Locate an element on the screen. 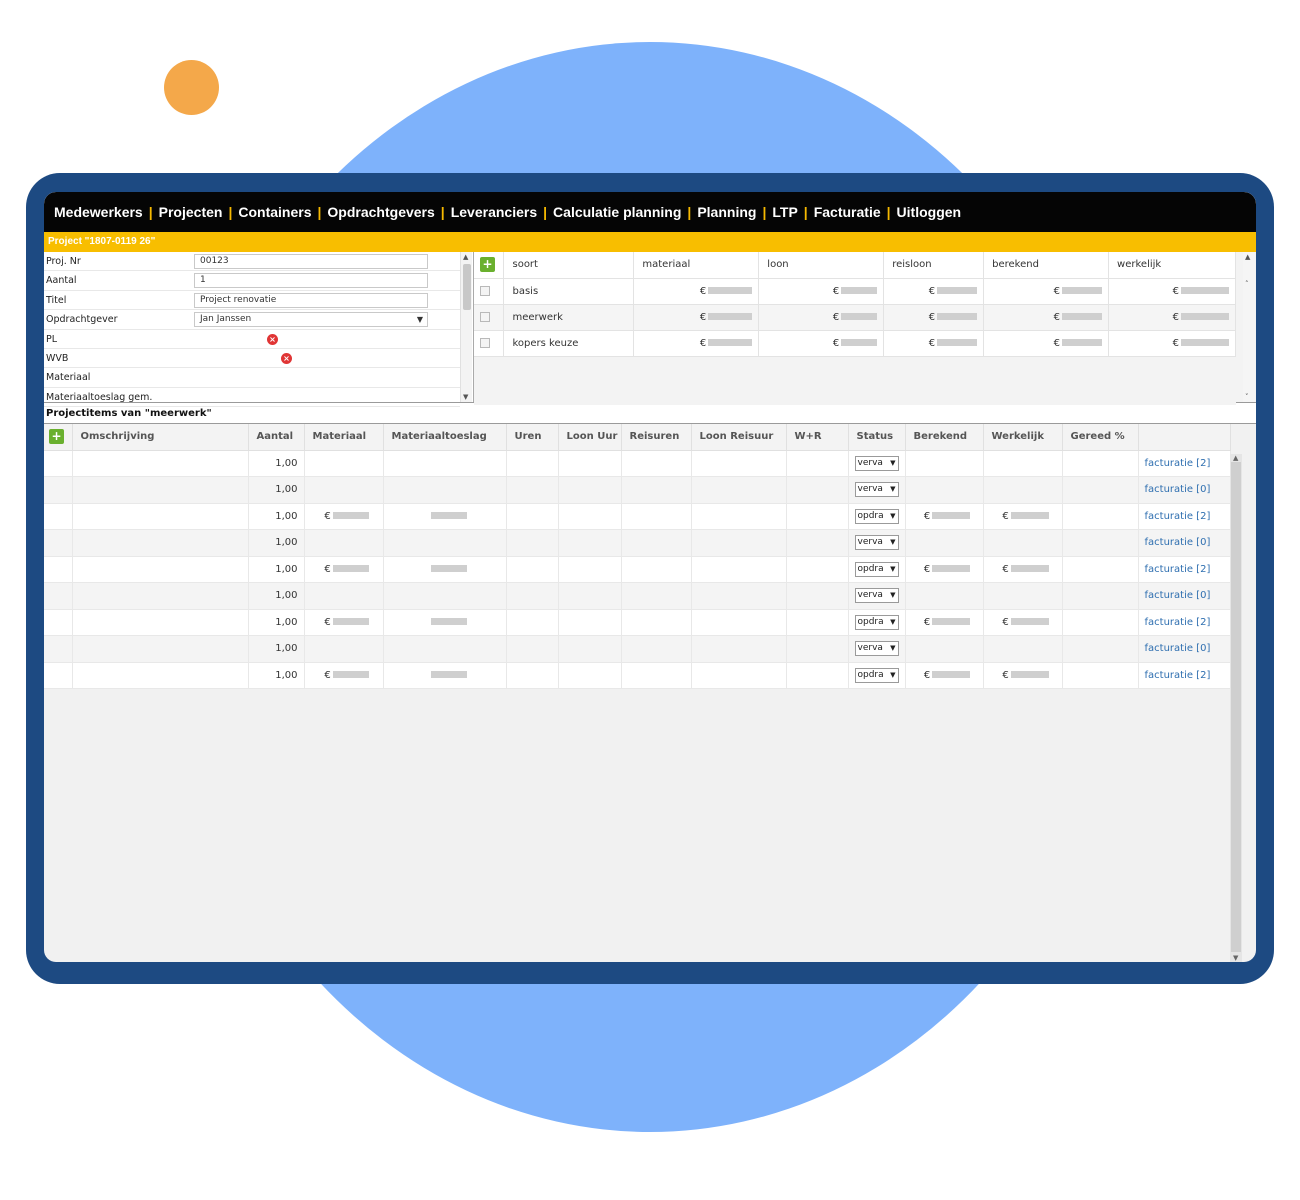  form-scroll-thumb is located at coordinates (467, 287).